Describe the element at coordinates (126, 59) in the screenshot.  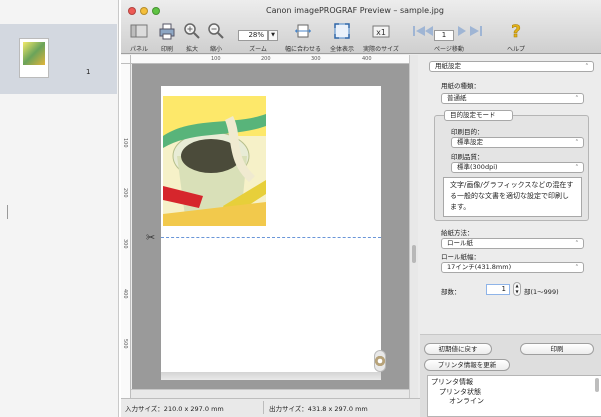
I see `ruler-corner` at that location.